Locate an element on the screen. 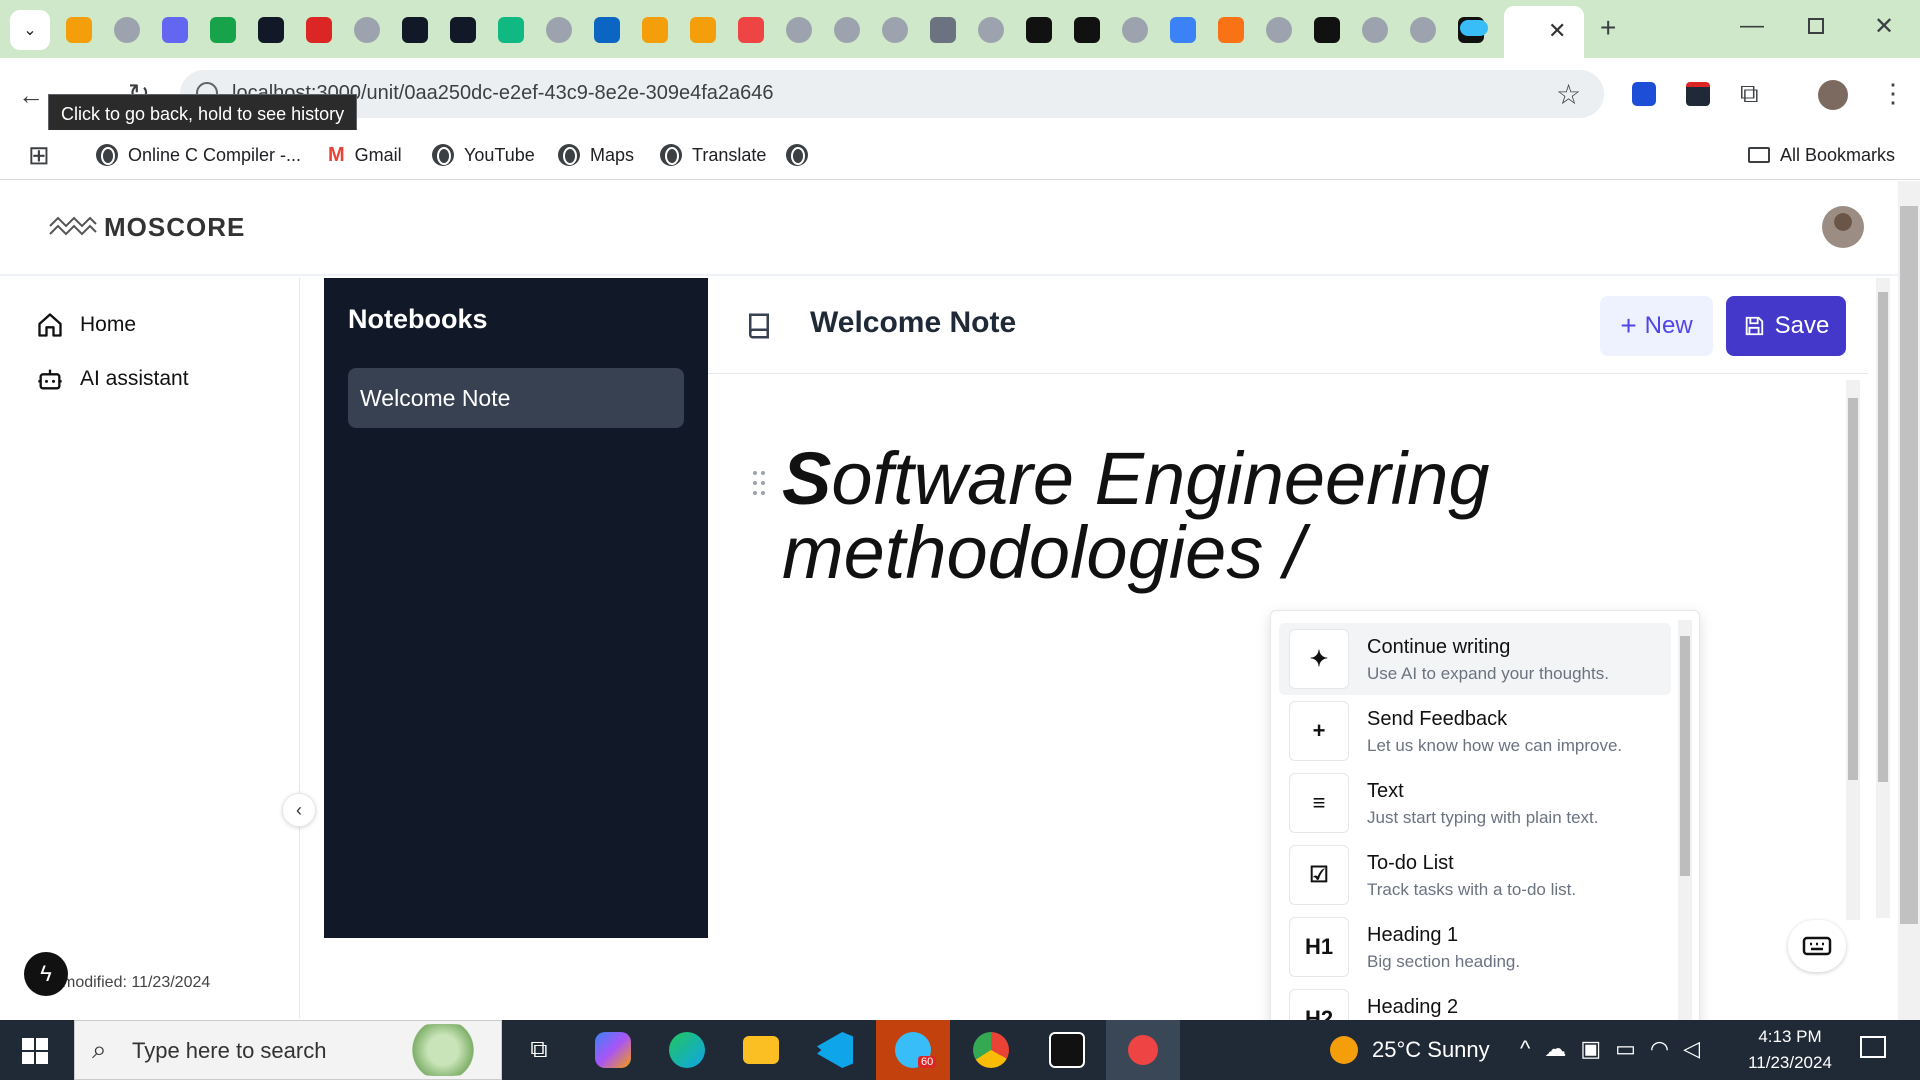 This screenshot has width=1920, height=1080. robot-icon is located at coordinates (50, 379).